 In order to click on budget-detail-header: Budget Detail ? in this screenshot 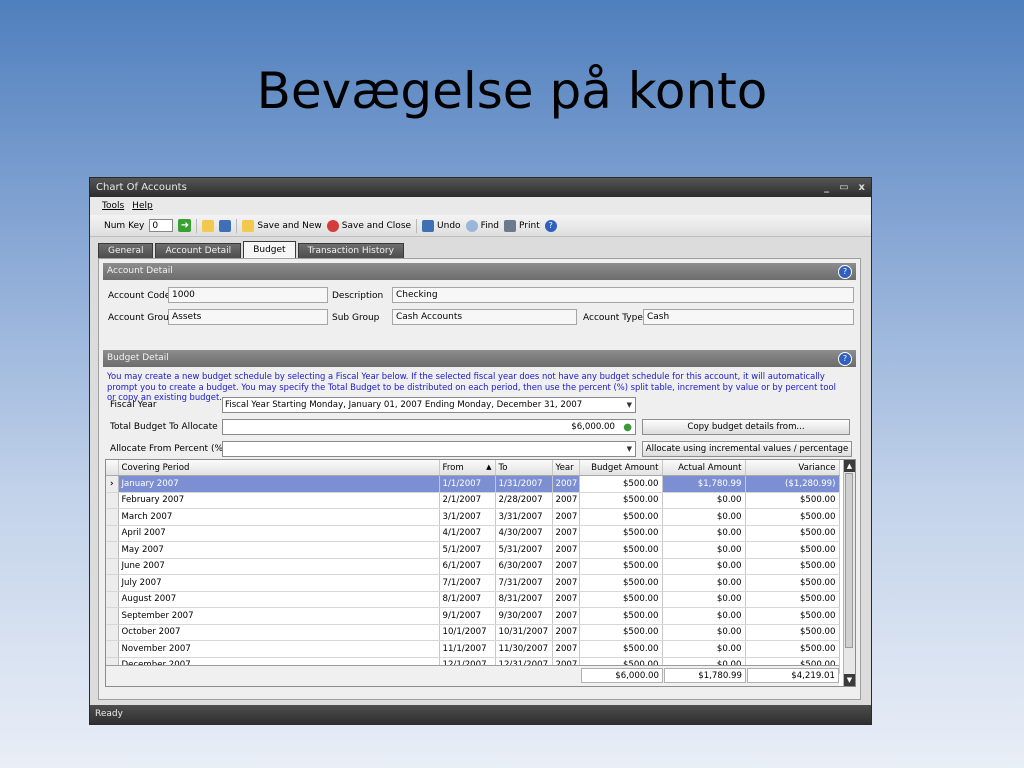, I will do `click(479, 358)`.